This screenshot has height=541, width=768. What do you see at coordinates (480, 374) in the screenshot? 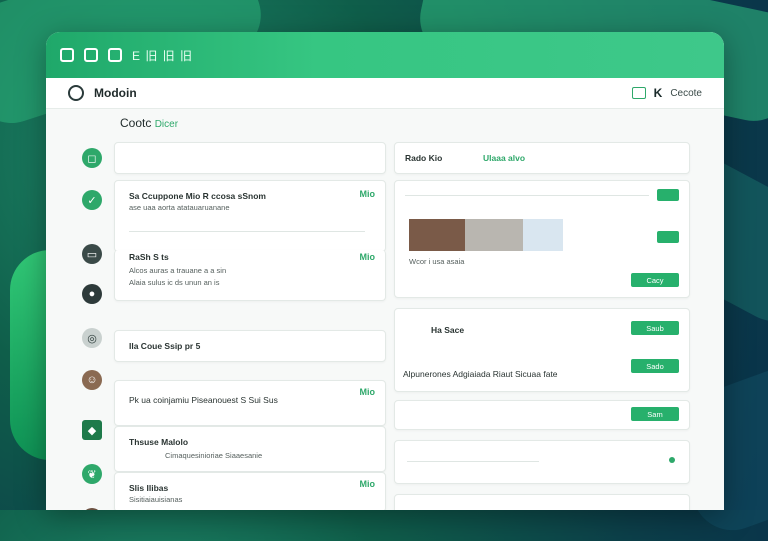
I see `action-card-line: Alpunerones Adgiaiada Riaut Sicuaa fate` at bounding box center [480, 374].